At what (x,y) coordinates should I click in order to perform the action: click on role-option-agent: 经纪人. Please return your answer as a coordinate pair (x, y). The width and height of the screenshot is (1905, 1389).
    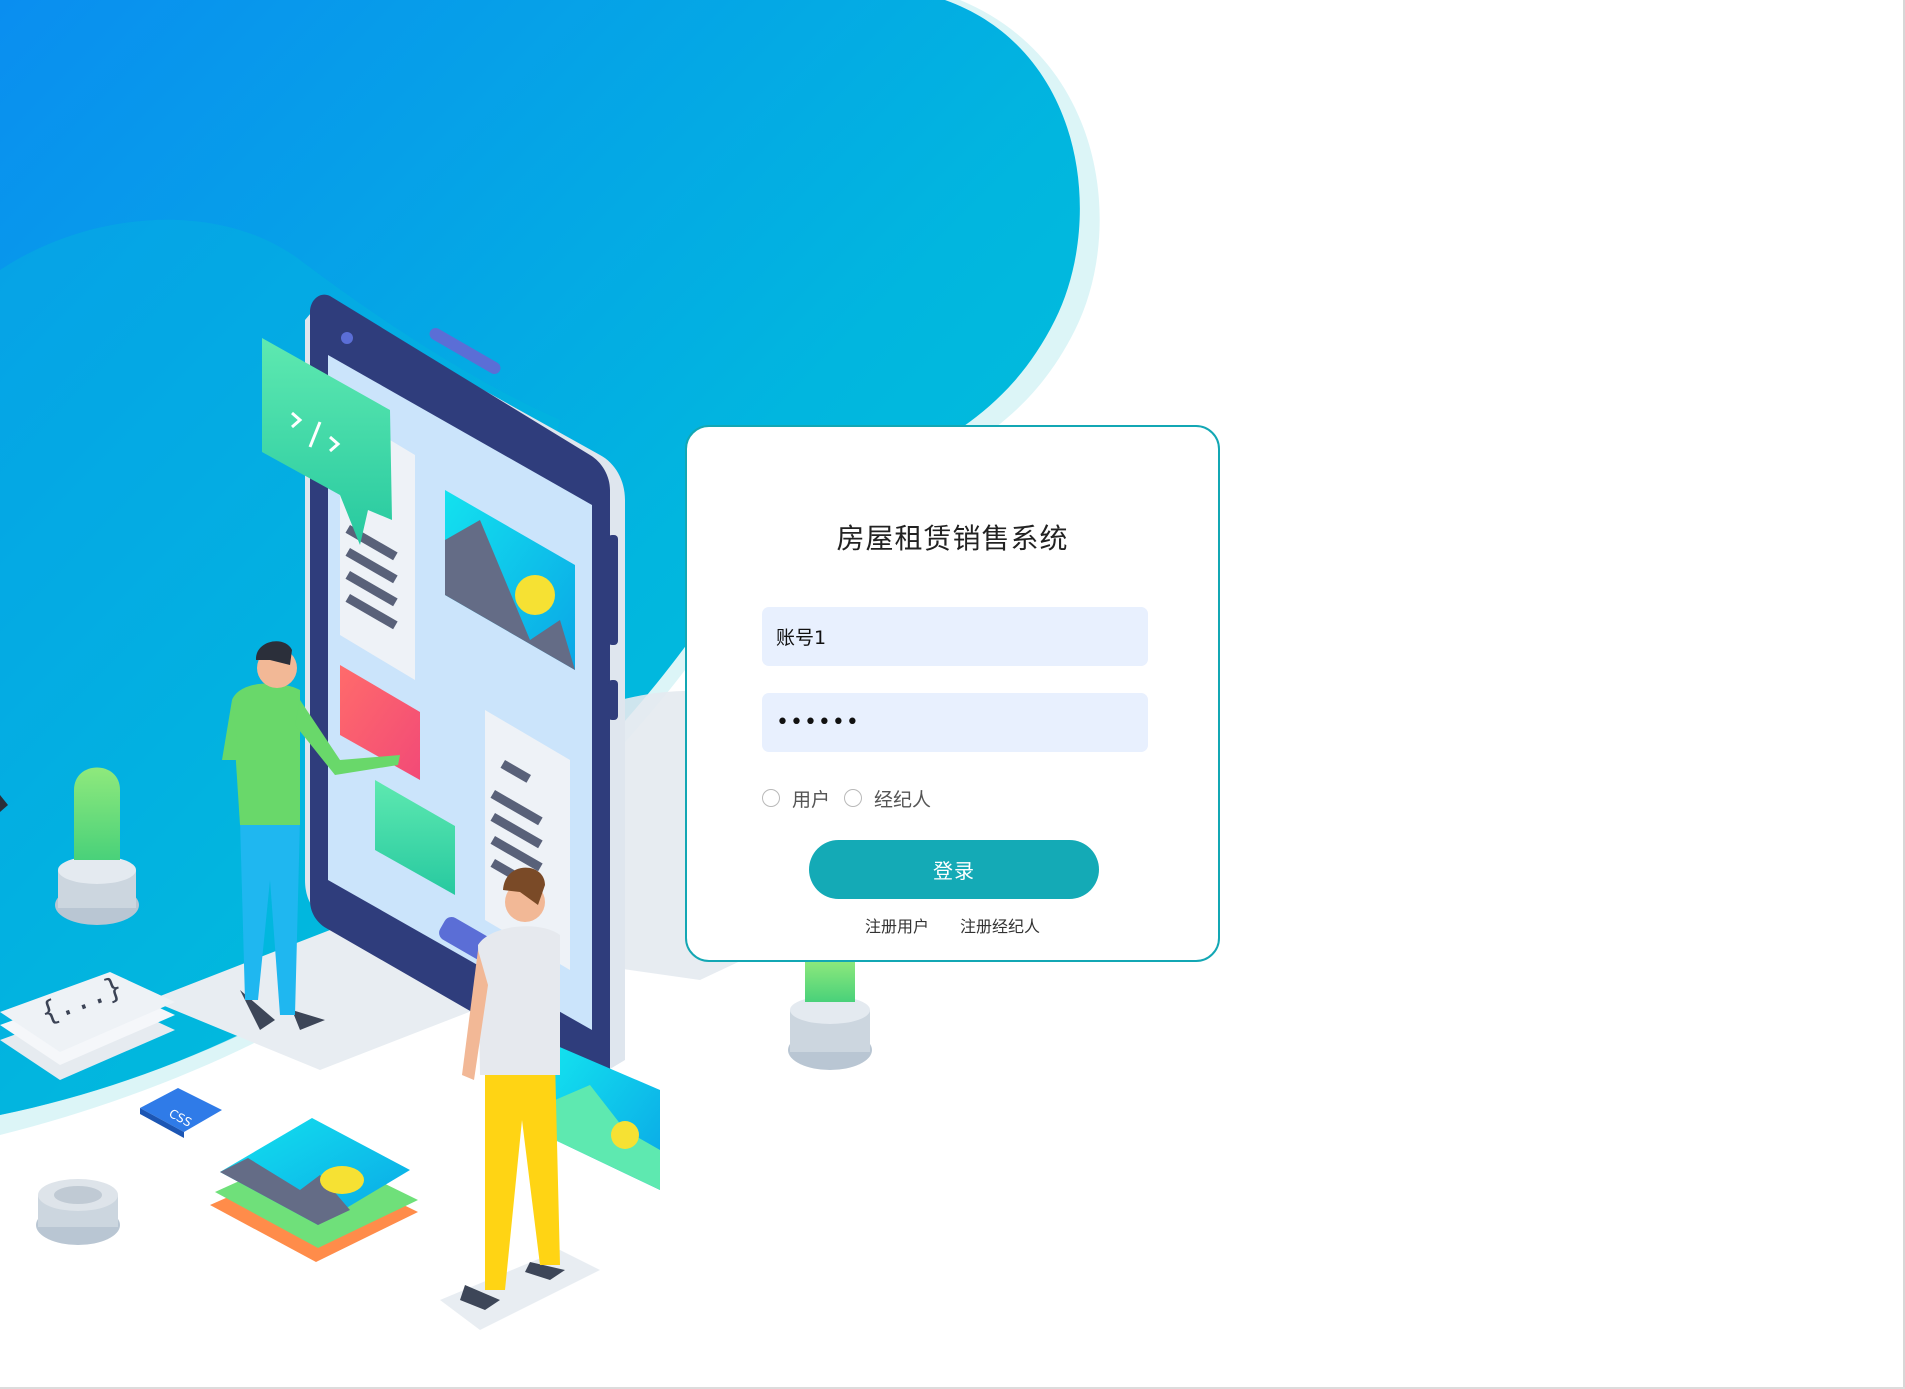
    Looking at the image, I should click on (887, 798).